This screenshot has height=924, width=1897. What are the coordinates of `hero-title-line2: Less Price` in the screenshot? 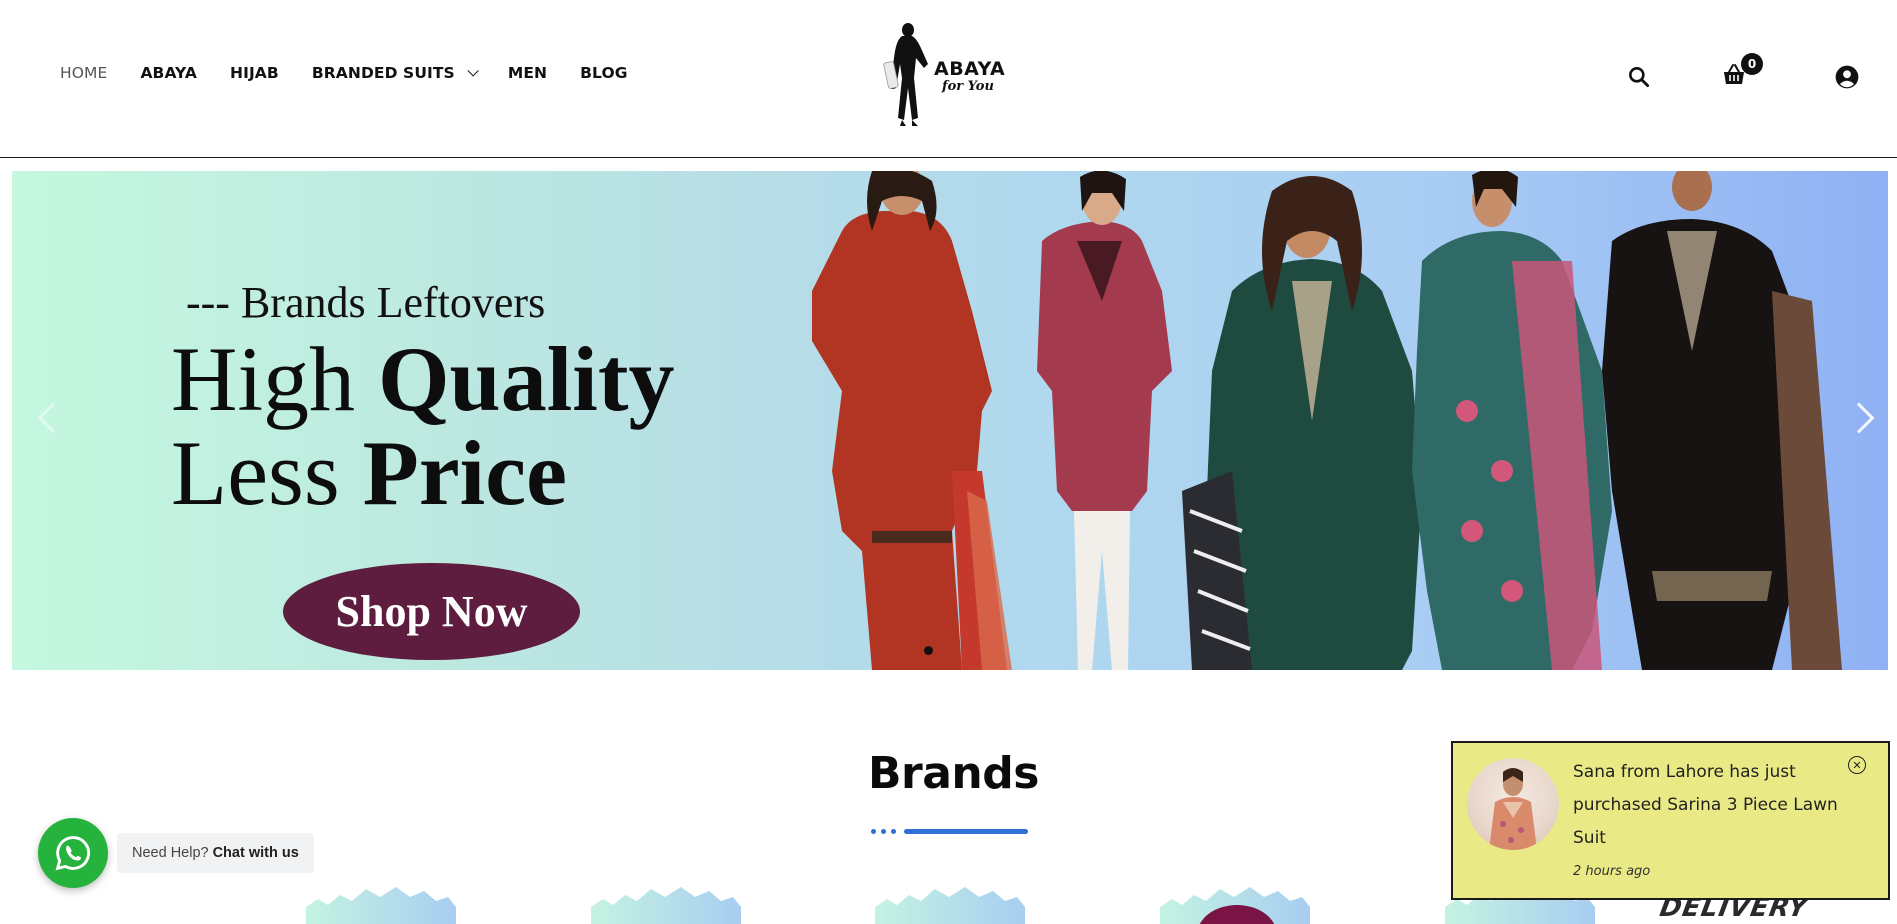 It's located at (369, 473).